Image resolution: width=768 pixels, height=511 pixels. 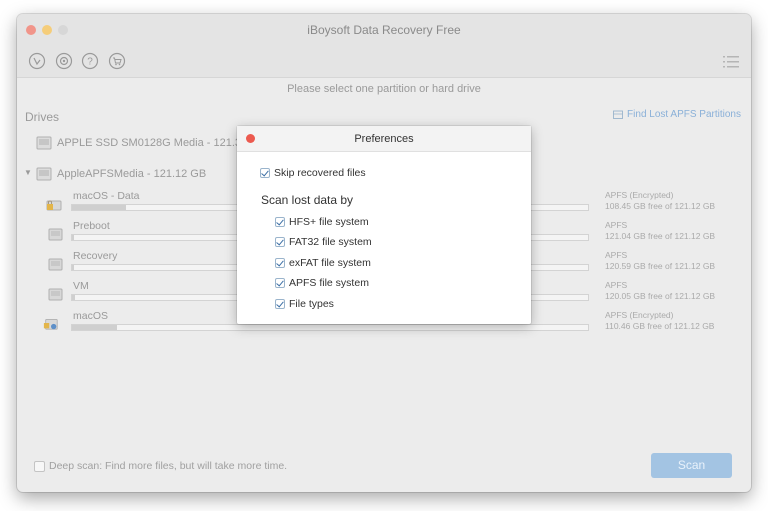 What do you see at coordinates (152, 143) in the screenshot?
I see `disk-name: APPLE SSD SM0128G Media - 121.33` at bounding box center [152, 143].